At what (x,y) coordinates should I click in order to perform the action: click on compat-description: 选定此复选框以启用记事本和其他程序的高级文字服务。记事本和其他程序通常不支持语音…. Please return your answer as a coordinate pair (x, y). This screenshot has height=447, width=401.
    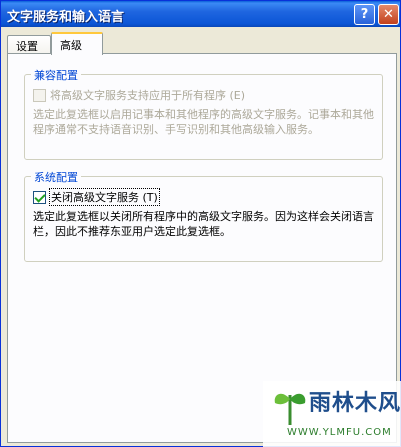
    Looking at the image, I should click on (203, 122).